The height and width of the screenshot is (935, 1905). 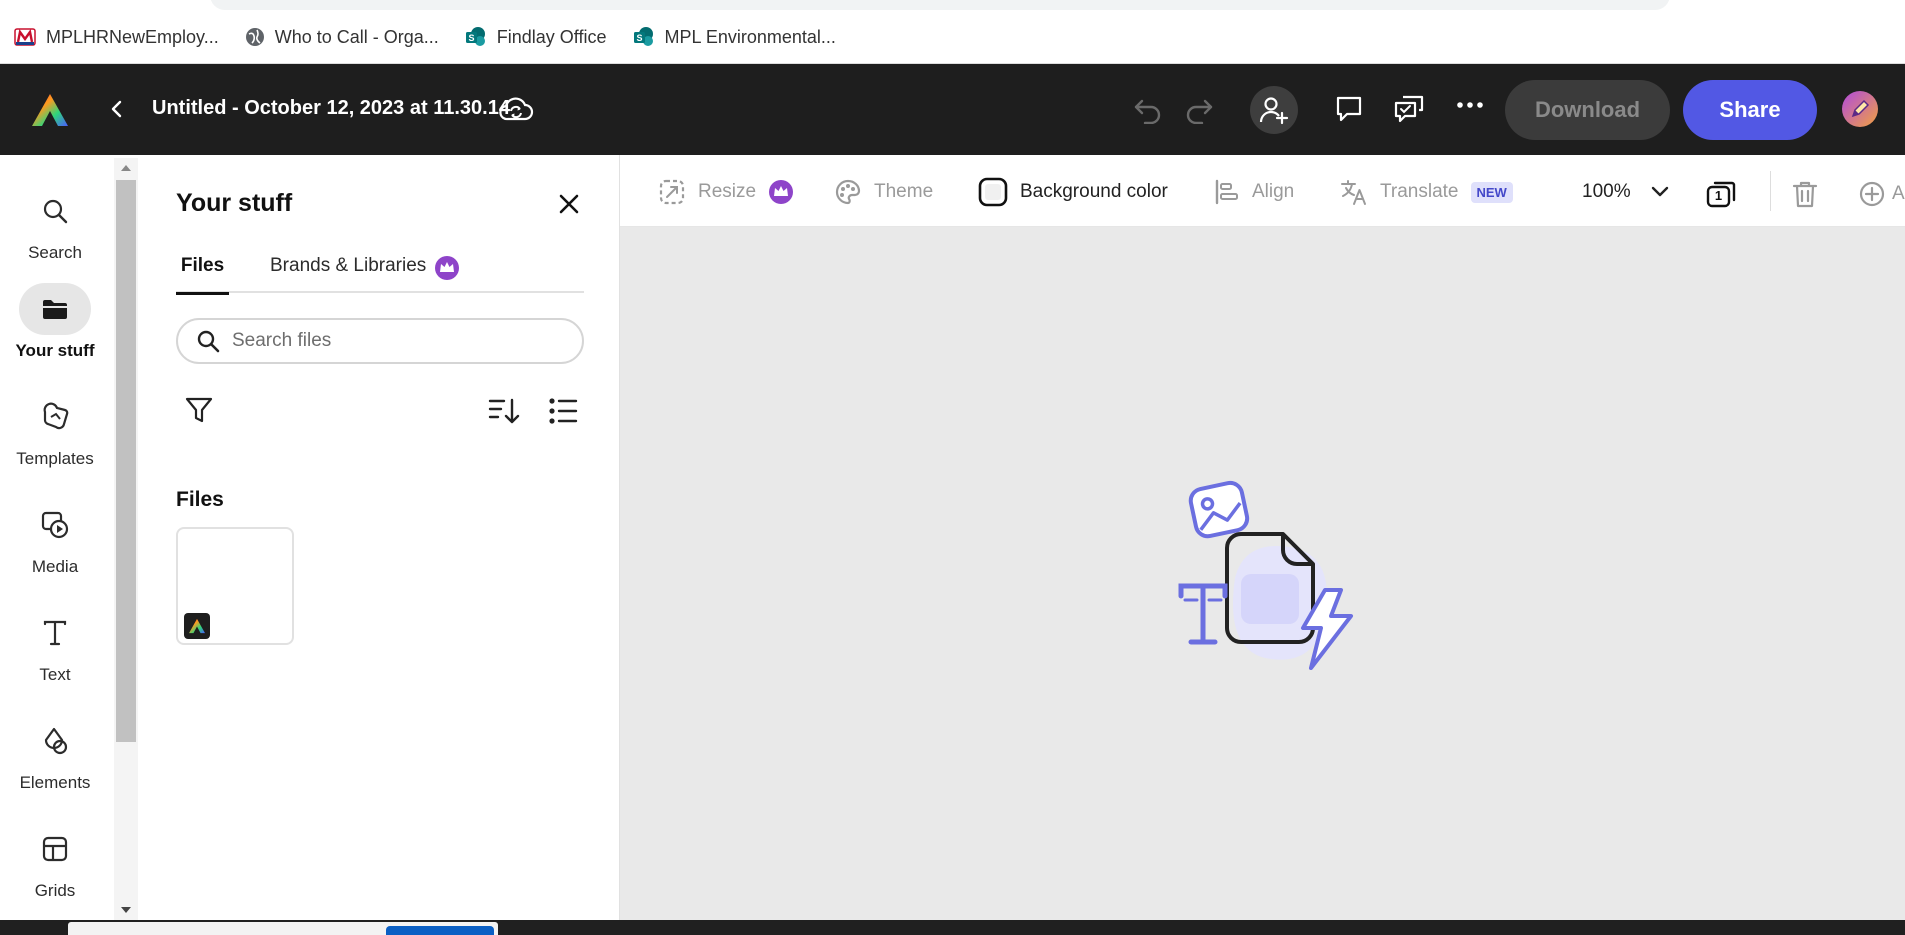 What do you see at coordinates (55, 252) in the screenshot?
I see `rail-item-label: Search` at bounding box center [55, 252].